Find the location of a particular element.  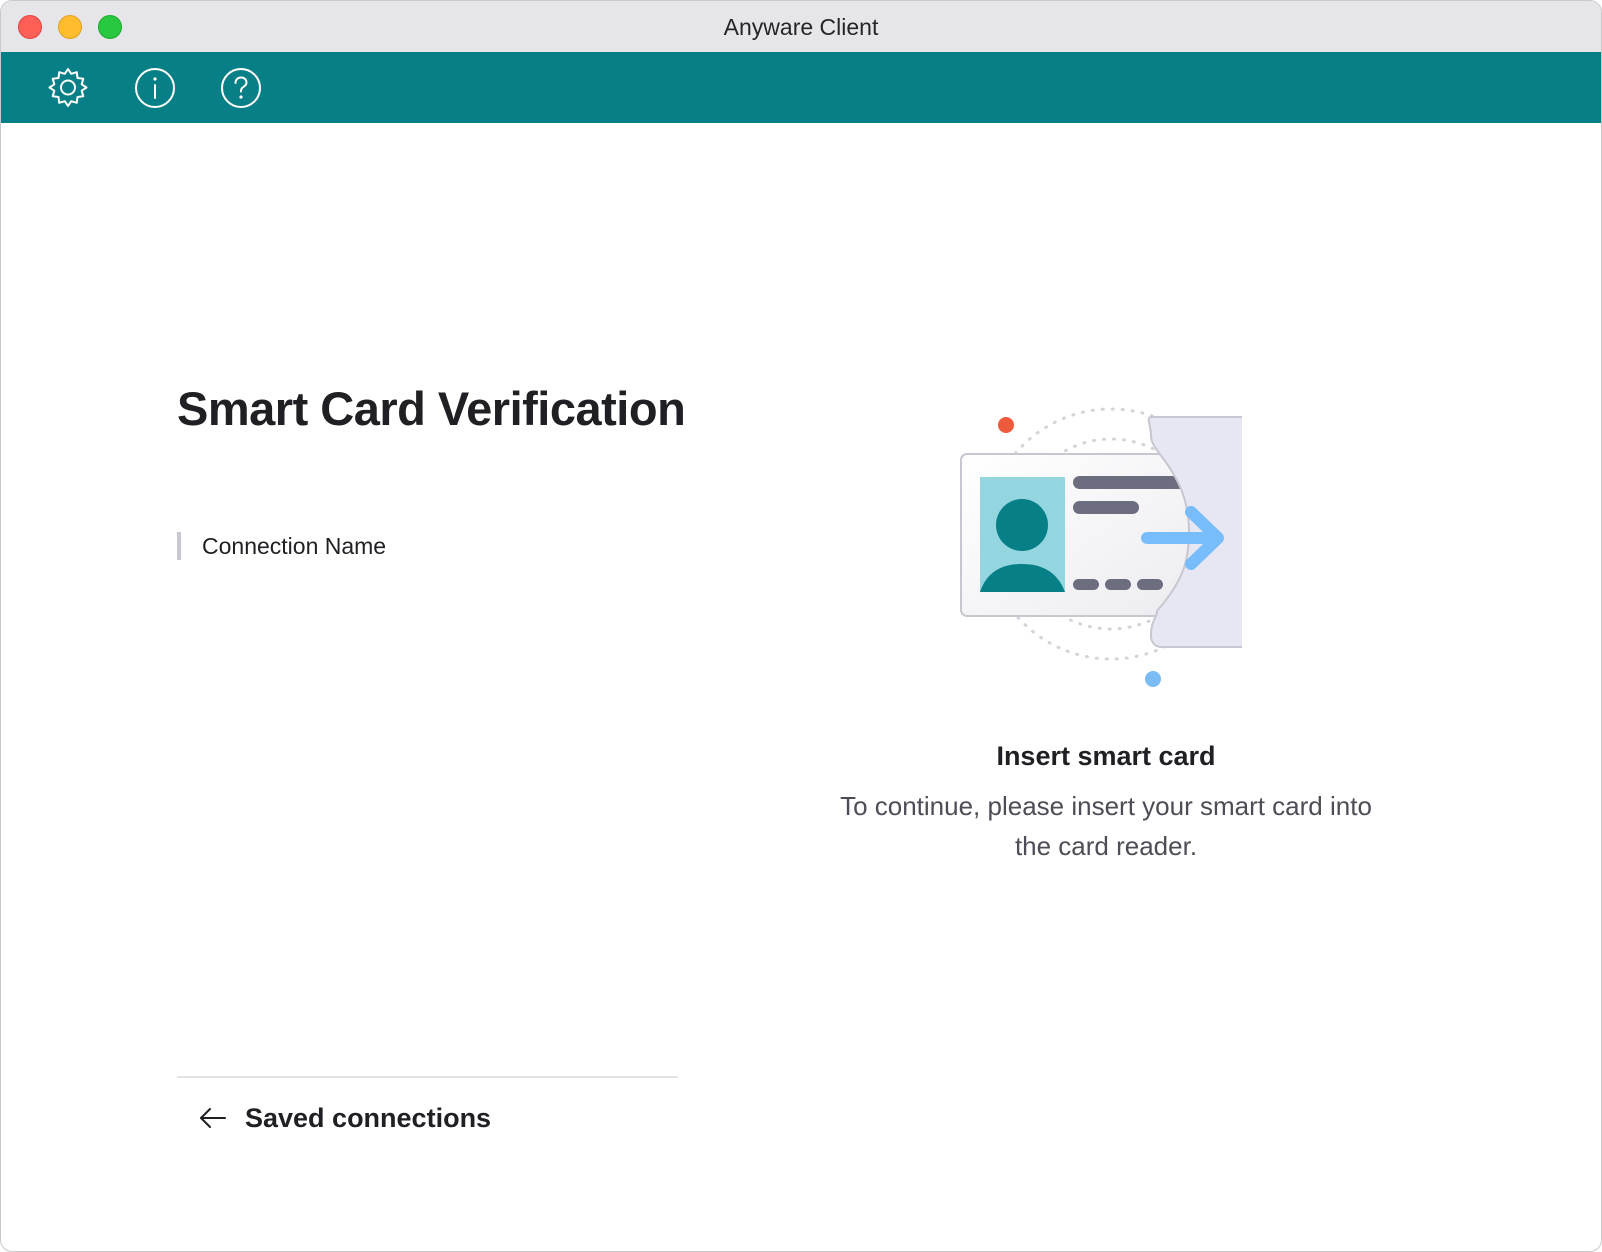

smart-card-reader-icon is located at coordinates (1120, 547).